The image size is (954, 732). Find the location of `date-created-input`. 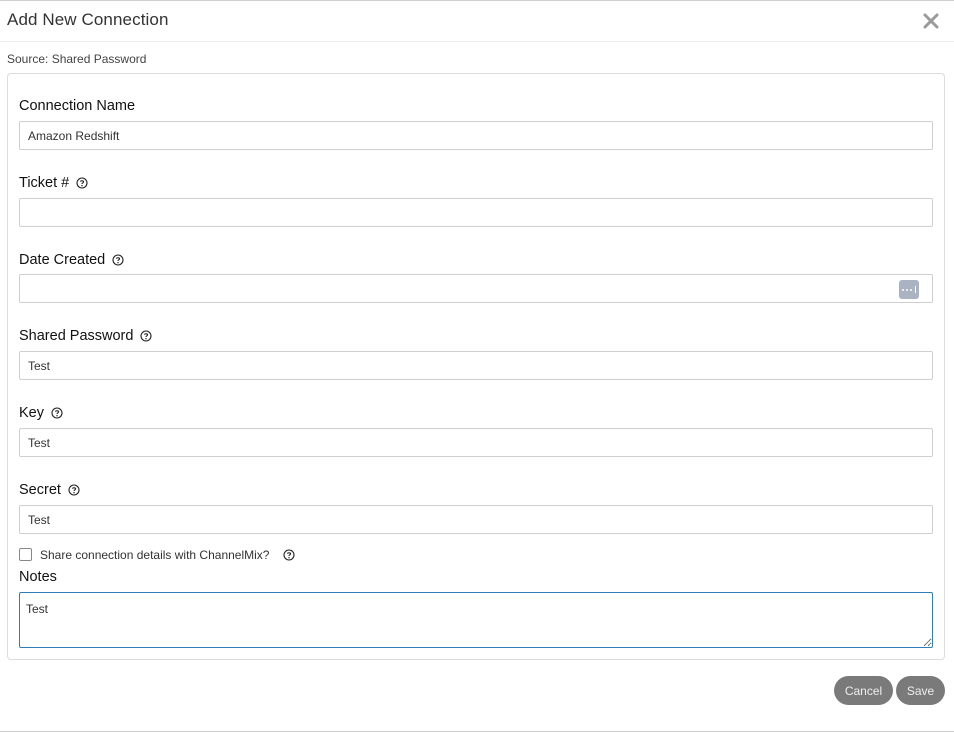

date-created-input is located at coordinates (476, 288).